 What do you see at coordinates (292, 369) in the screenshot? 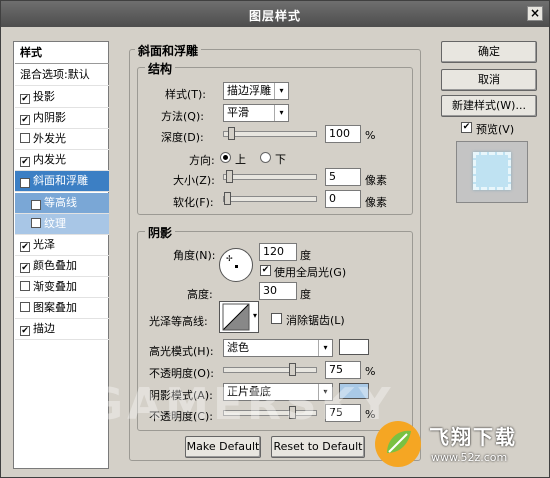
I see `highlight-opacity-thumb` at bounding box center [292, 369].